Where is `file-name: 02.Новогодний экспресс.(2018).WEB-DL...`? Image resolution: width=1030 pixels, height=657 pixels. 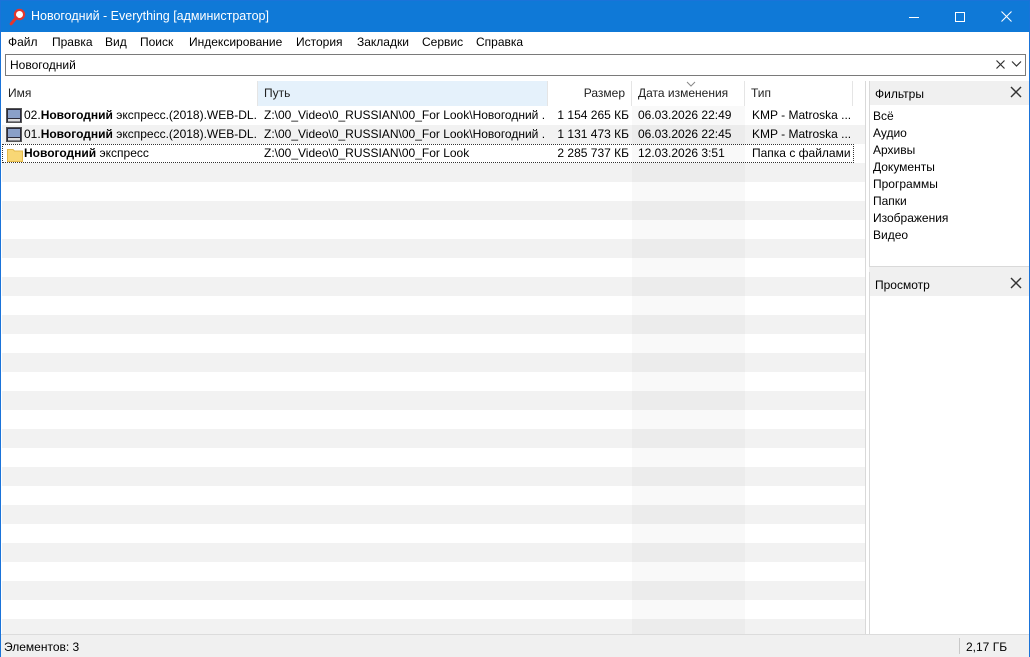 file-name: 02.Новогодний экспресс.(2018).WEB-DL... is located at coordinates (140, 115).